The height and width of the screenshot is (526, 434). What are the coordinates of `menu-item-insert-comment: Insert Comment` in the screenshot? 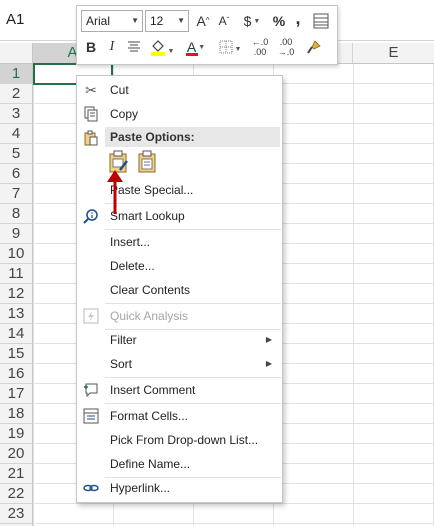 It's located at (179, 390).